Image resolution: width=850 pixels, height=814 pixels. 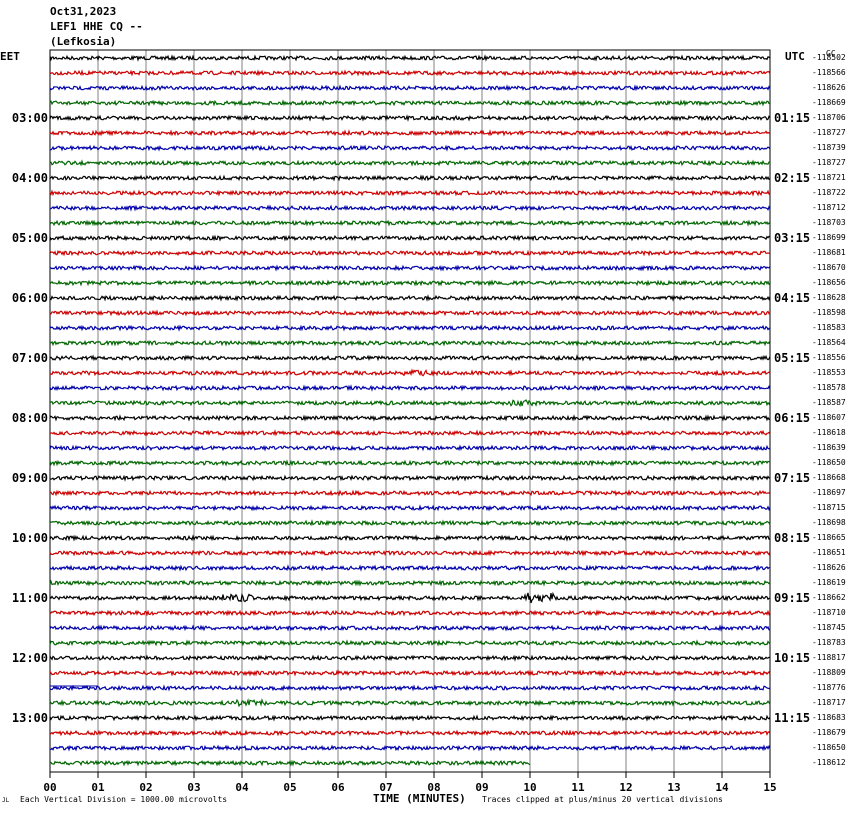 What do you see at coordinates (481, 787) in the screenshot?
I see `x-tick-label-09: 09` at bounding box center [481, 787].